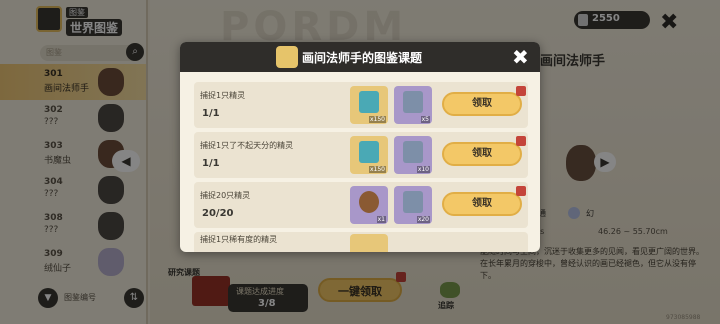  What do you see at coordinates (425, 119) in the screenshot?
I see `reward-qty: x5` at bounding box center [425, 119].